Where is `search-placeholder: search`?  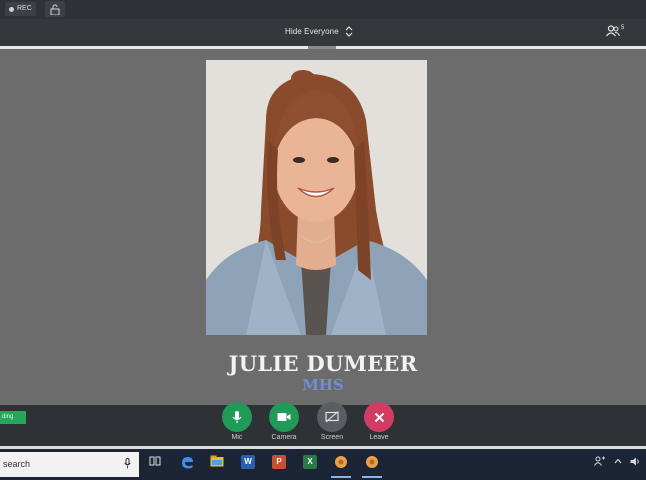
search-placeholder: search is located at coordinates (17, 464).